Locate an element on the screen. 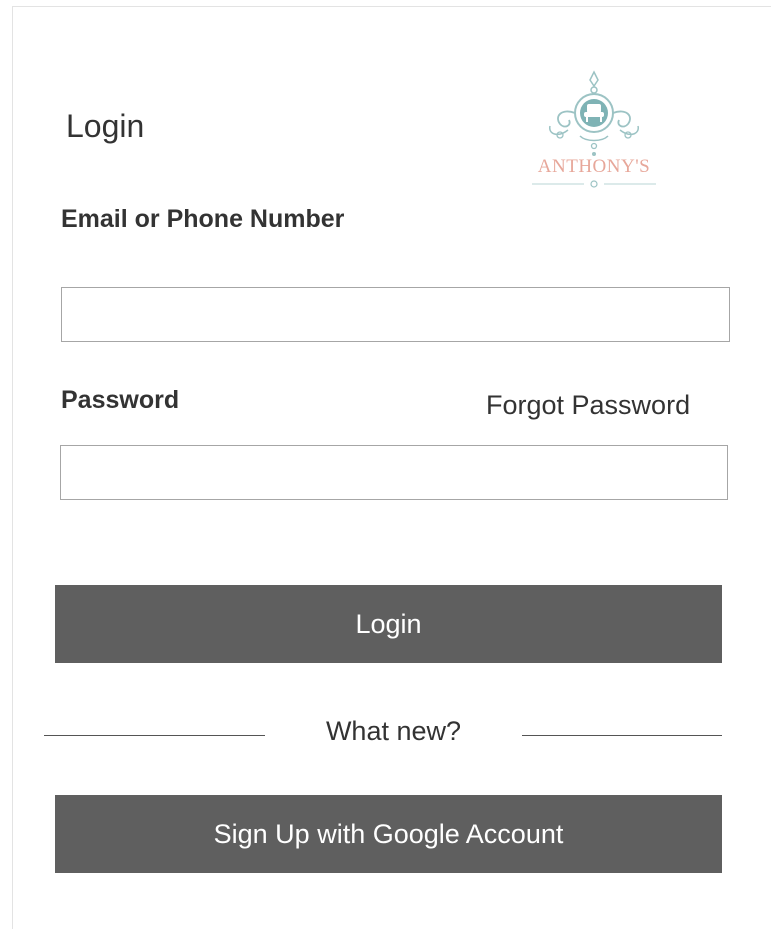 The width and height of the screenshot is (771, 929). brand-logo: ANTHONY'S is located at coordinates (594, 130).